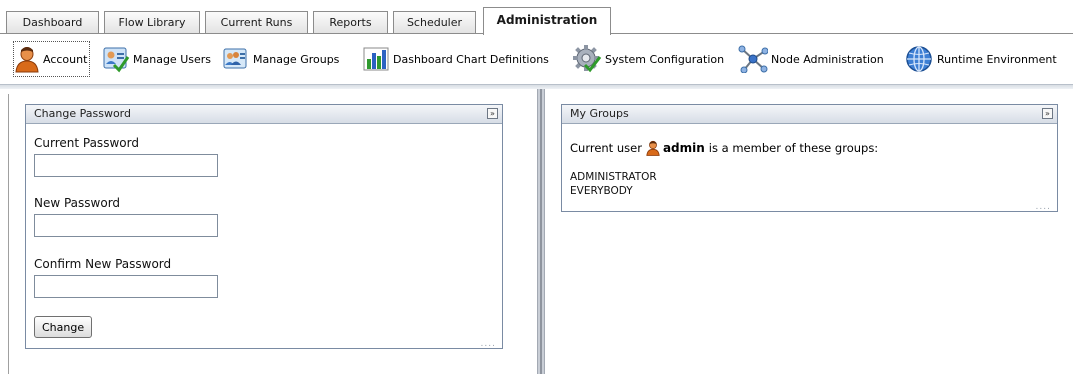 Image resolution: width=1073 pixels, height=374 pixels. I want to click on tab-administration: Administration, so click(547, 21).